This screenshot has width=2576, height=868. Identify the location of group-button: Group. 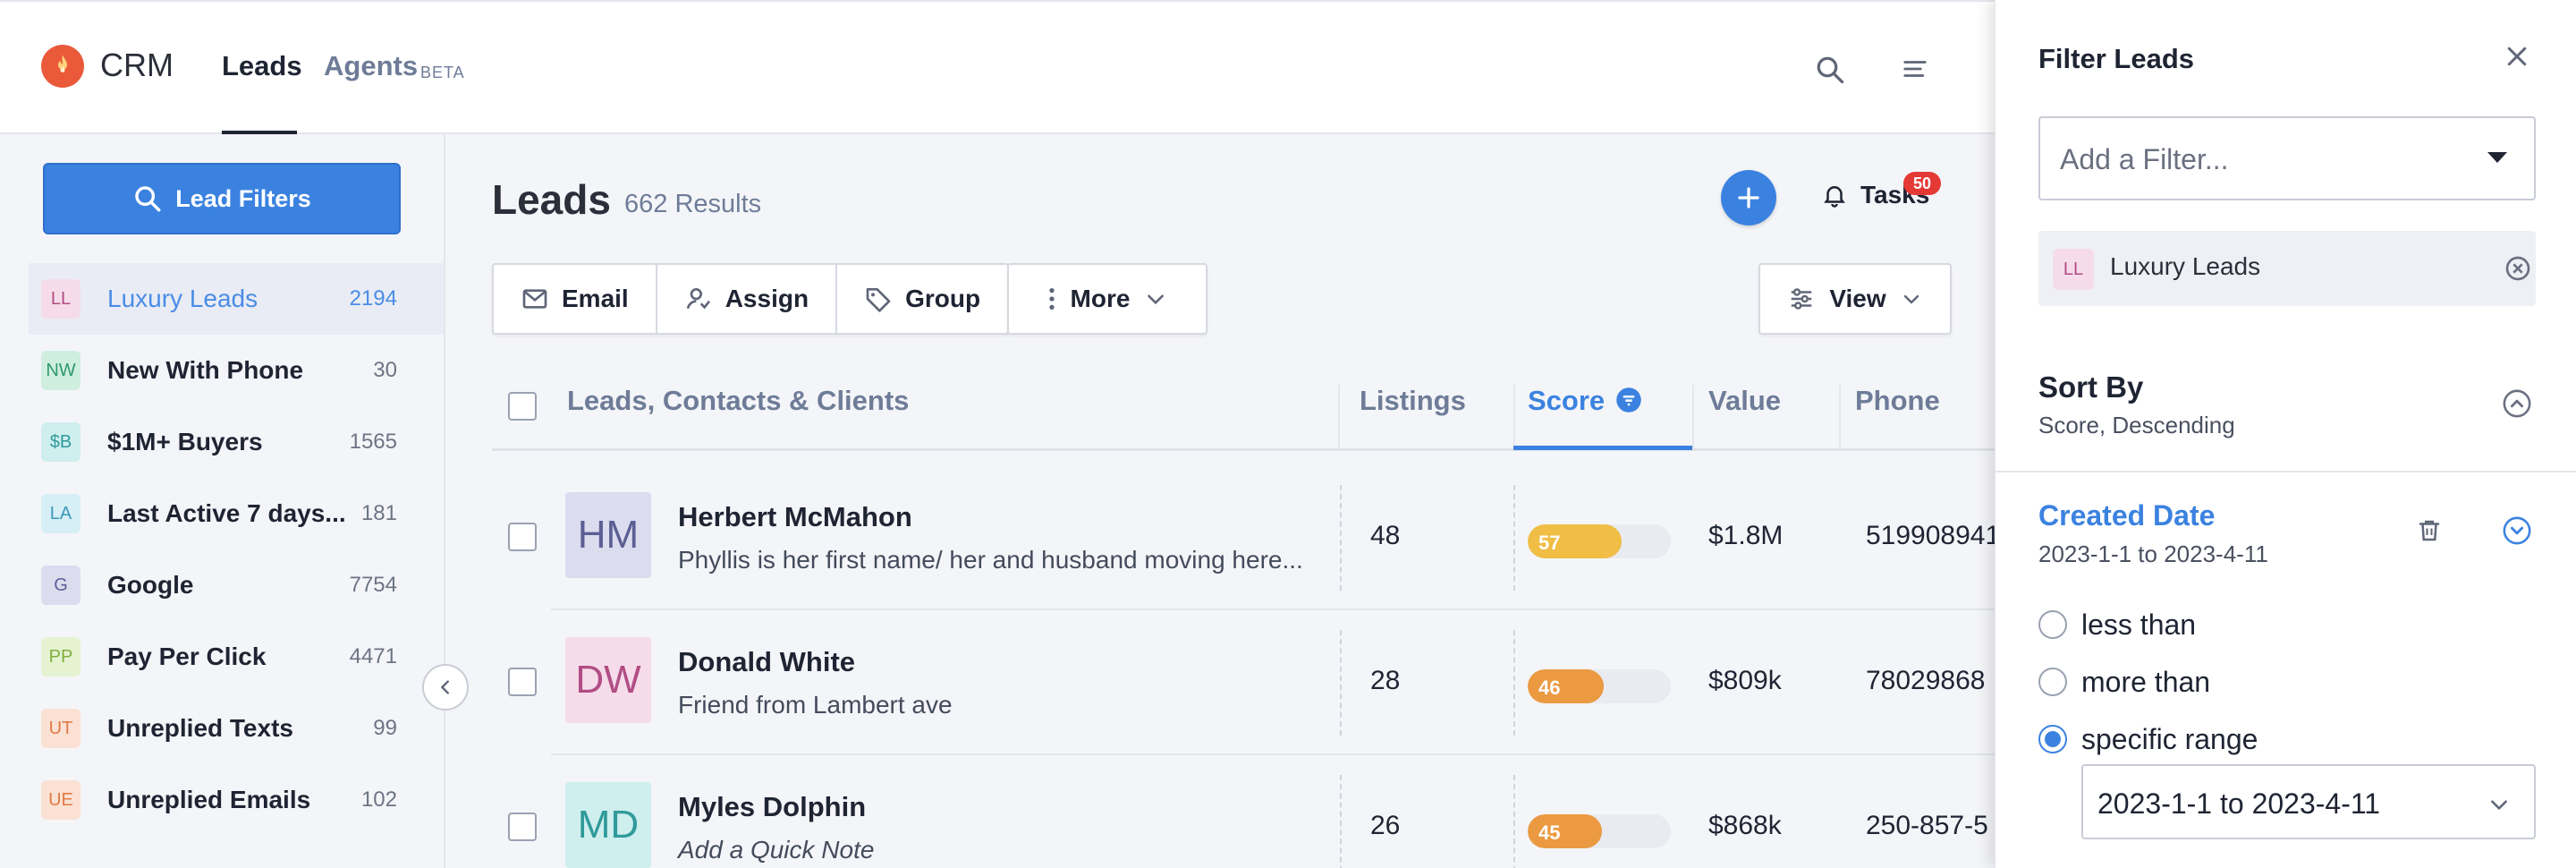
(922, 299).